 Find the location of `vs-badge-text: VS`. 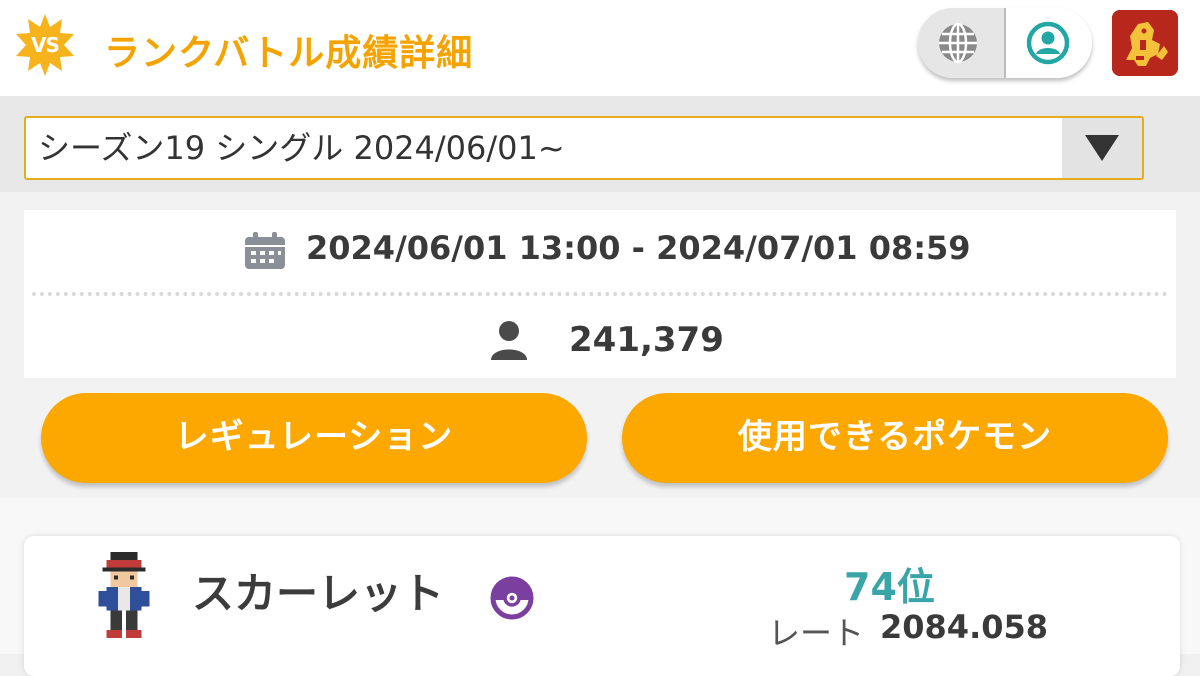

vs-badge-text: VS is located at coordinates (45, 45).